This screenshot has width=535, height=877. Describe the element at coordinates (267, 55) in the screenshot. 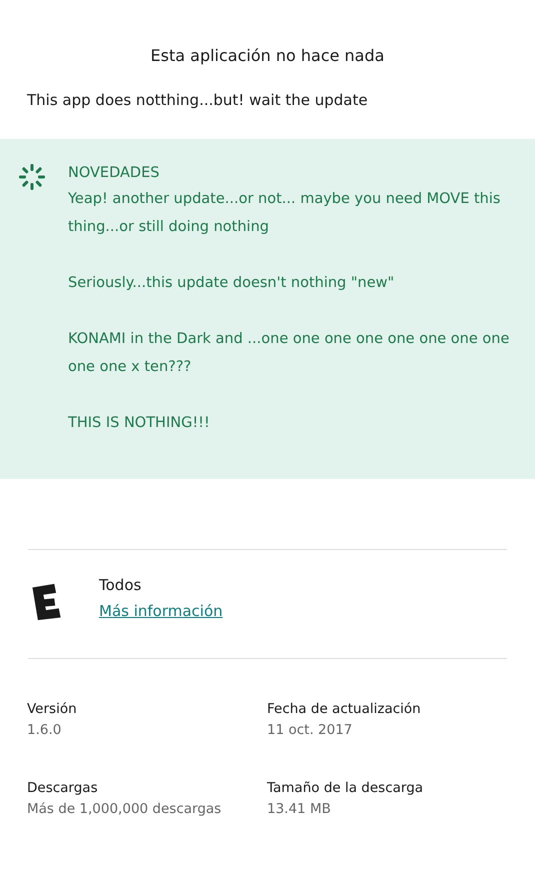

I see `page-title: Esta aplicación no hace nada` at that location.